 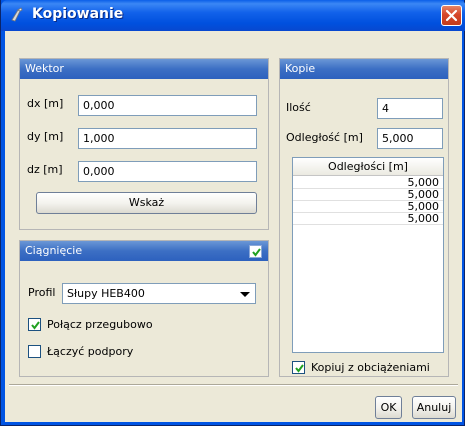 What do you see at coordinates (17, 15) in the screenshot?
I see `copy-app-icon` at bounding box center [17, 15].